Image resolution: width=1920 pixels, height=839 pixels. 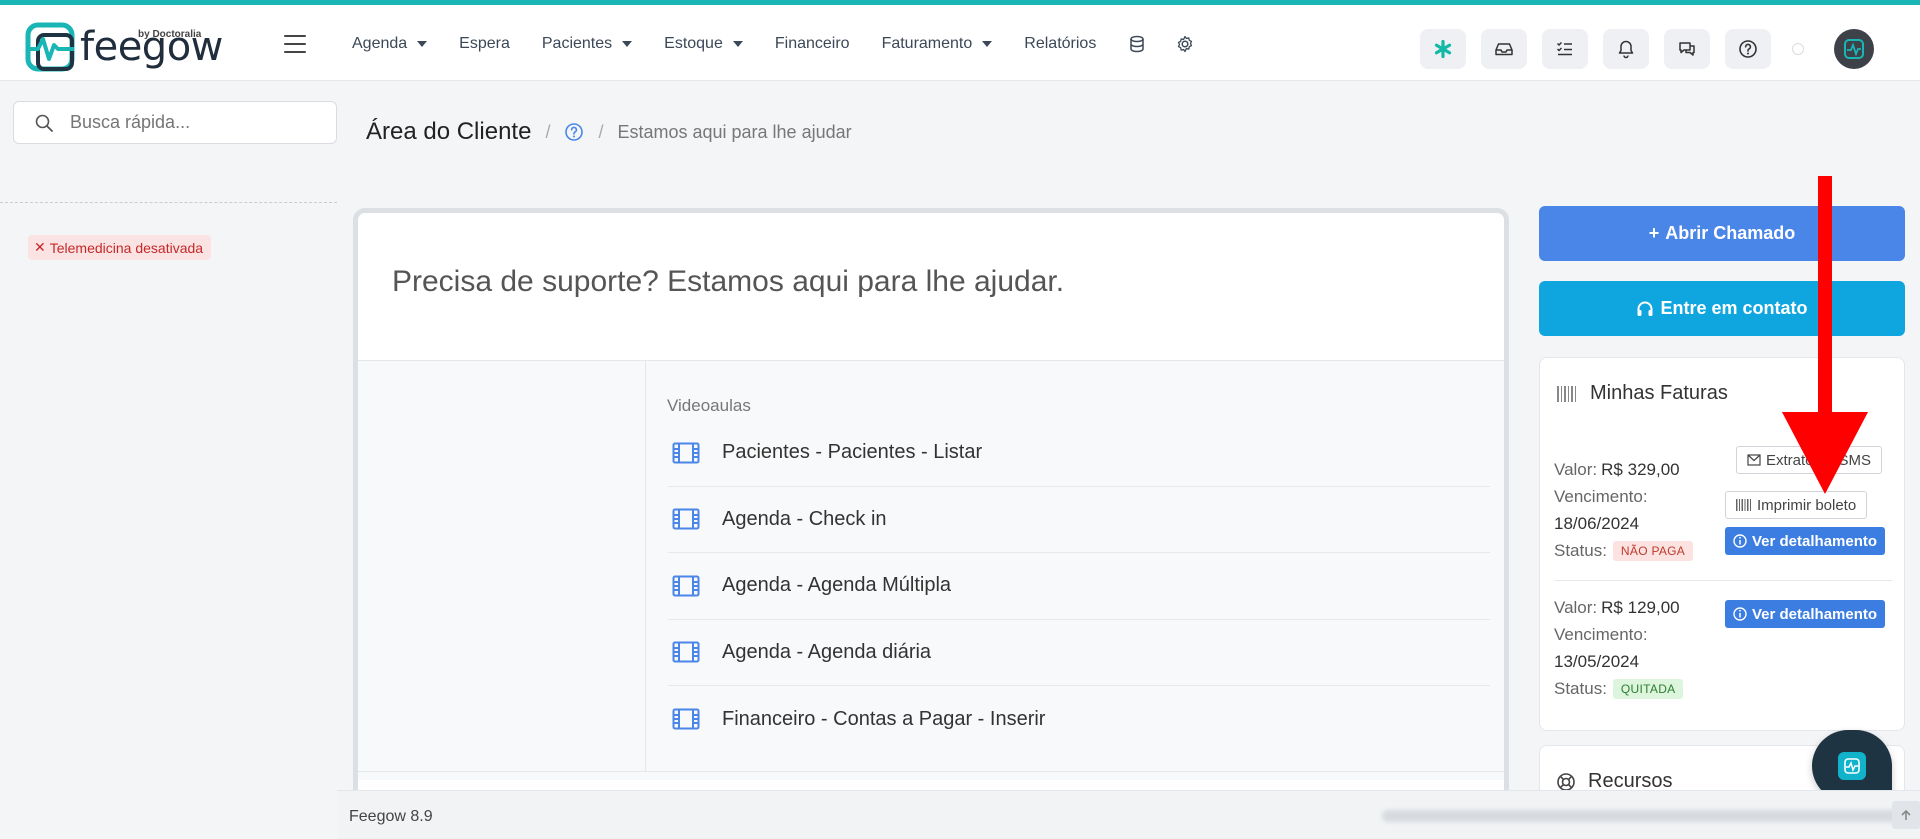 I want to click on gear-icon, so click(x=1185, y=44).